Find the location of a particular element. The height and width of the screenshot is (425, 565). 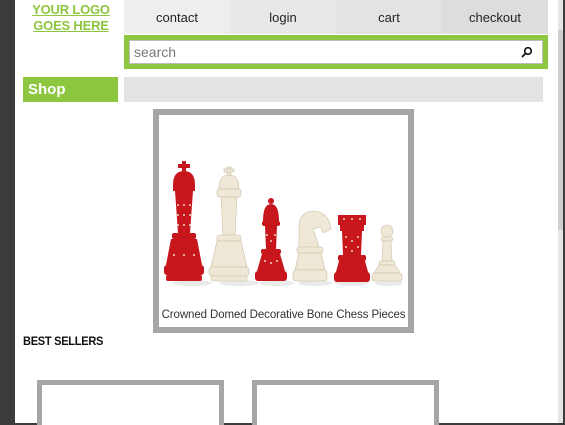

nav-login: login is located at coordinates (283, 17).